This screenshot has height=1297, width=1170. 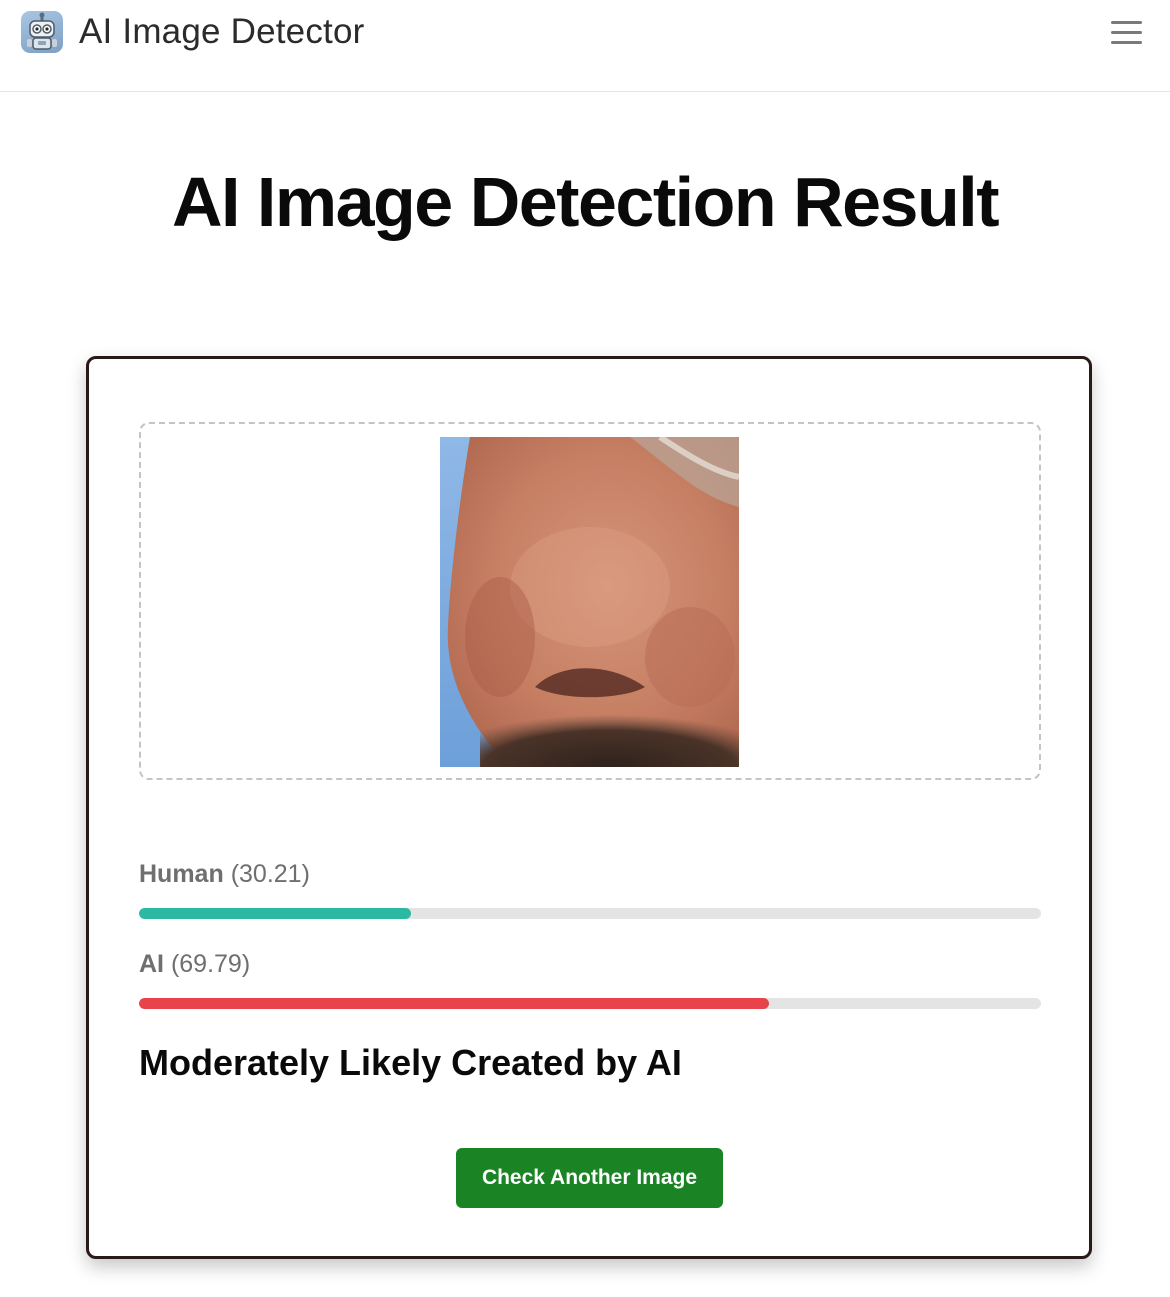 What do you see at coordinates (151, 964) in the screenshot?
I see `ai-label: AI` at bounding box center [151, 964].